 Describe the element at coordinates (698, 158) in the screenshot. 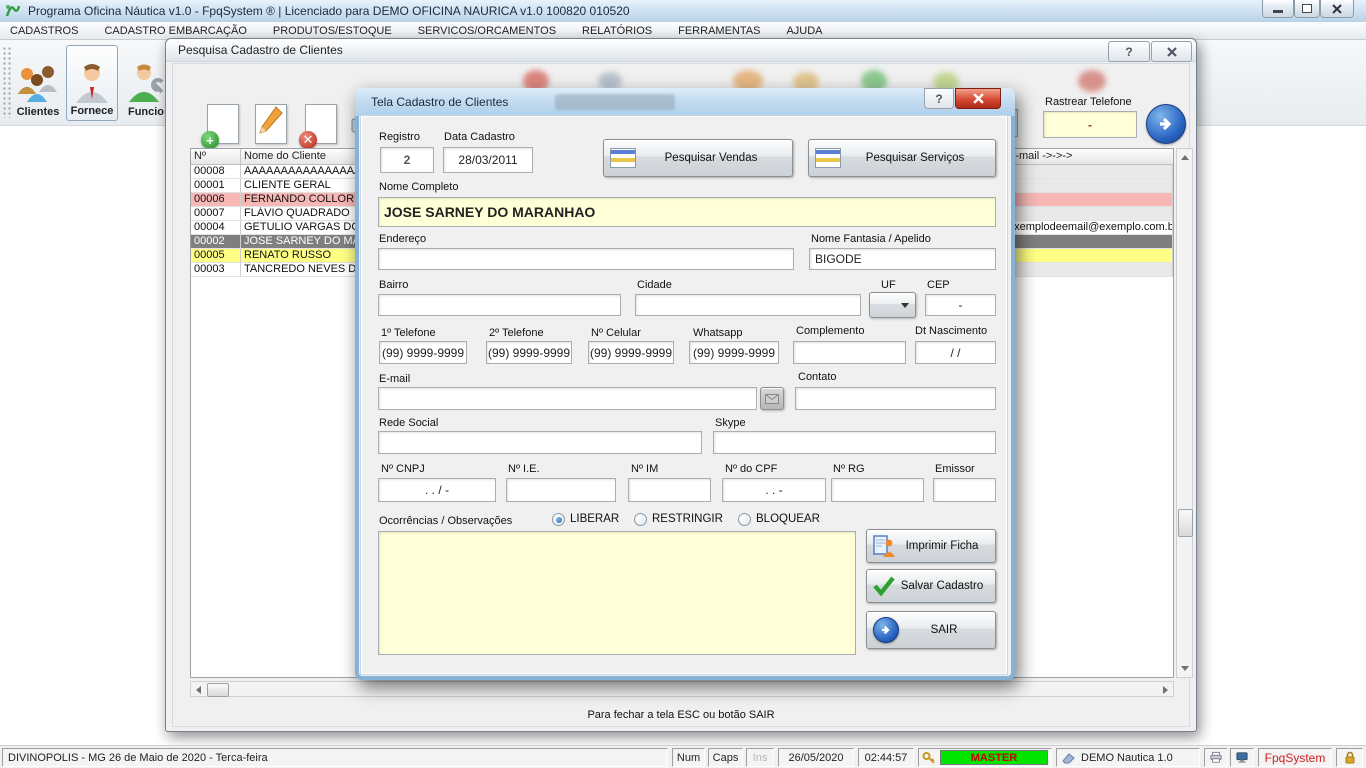

I see `pesquisar-vendas-button: Pesquisar Vendas` at that location.